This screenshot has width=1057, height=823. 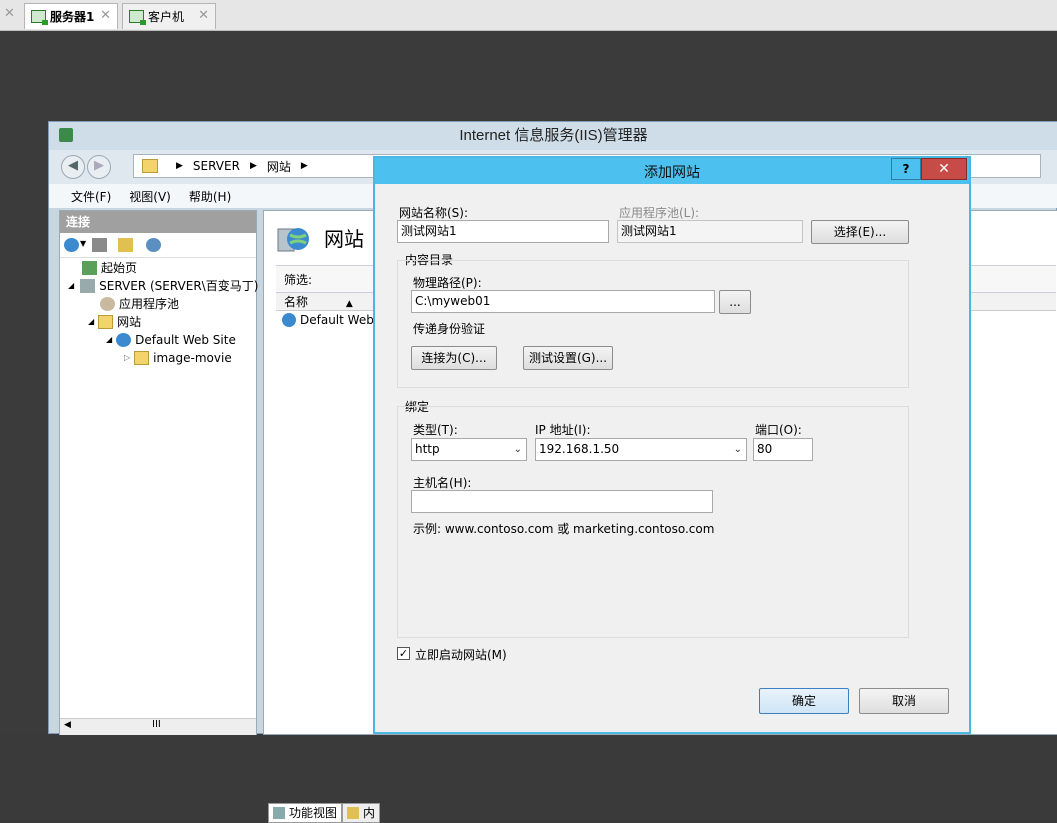 What do you see at coordinates (125, 245) in the screenshot?
I see `up-folder-icon` at bounding box center [125, 245].